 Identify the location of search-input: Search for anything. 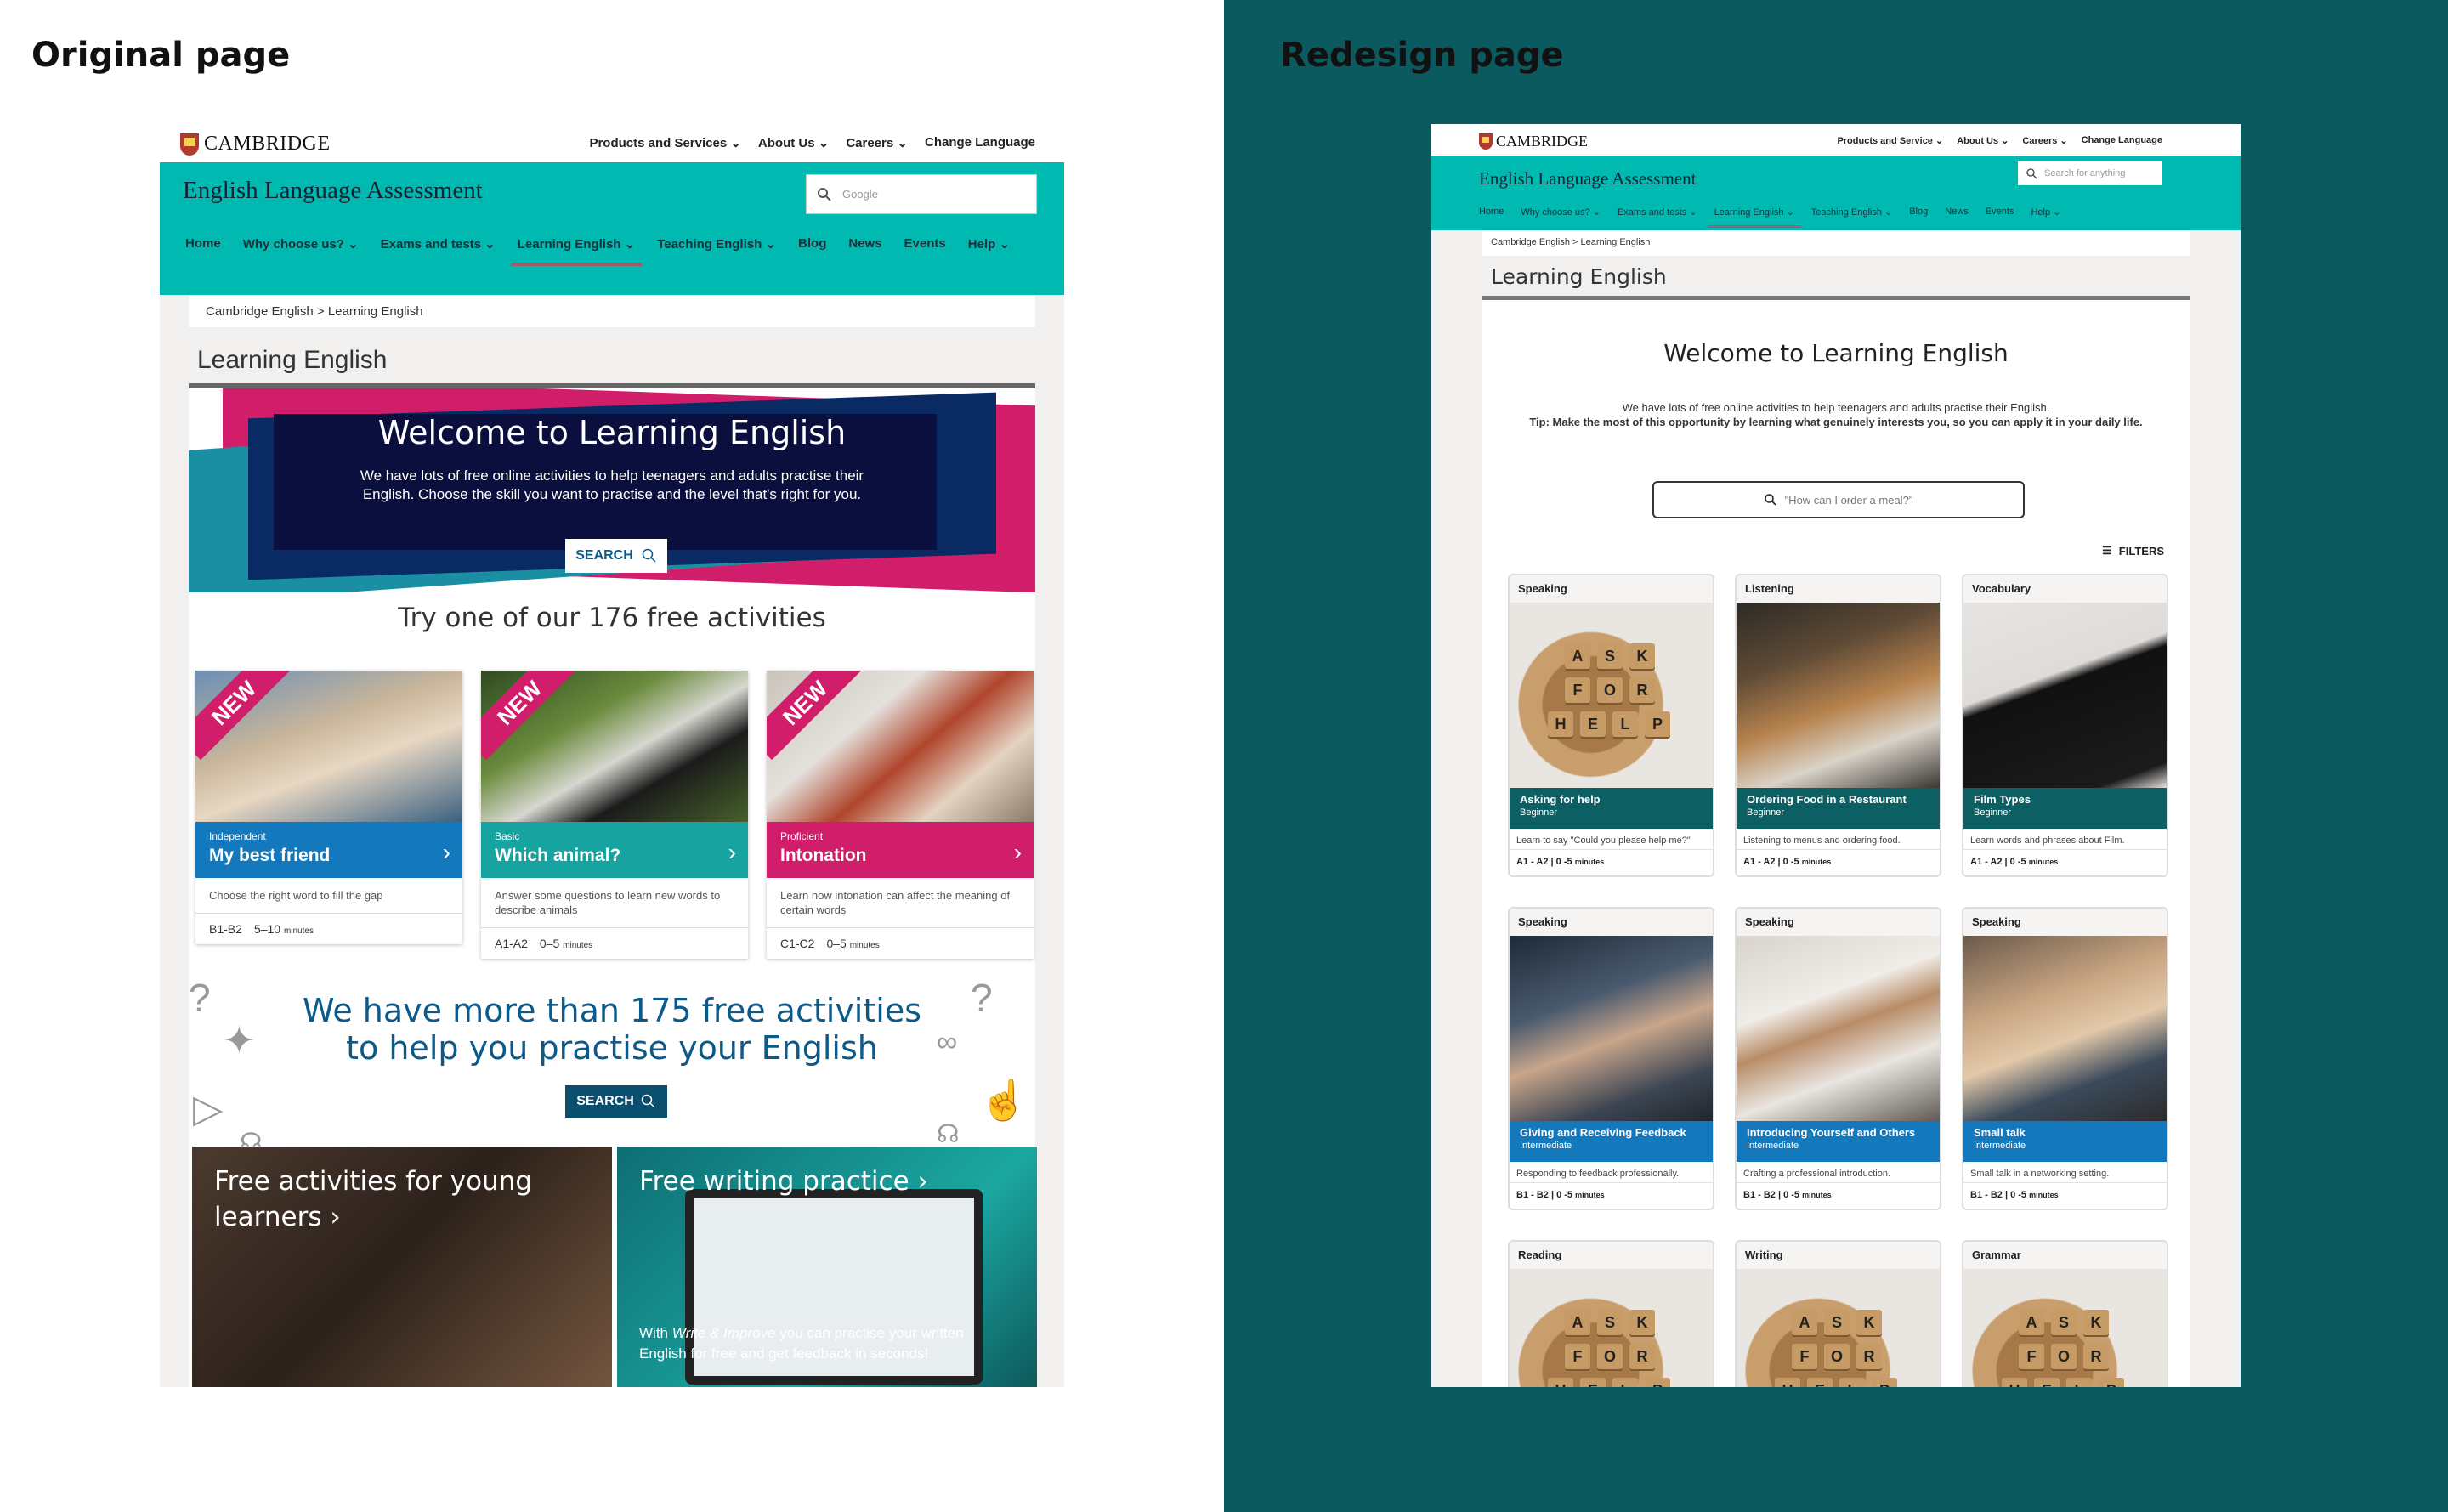
(2090, 173).